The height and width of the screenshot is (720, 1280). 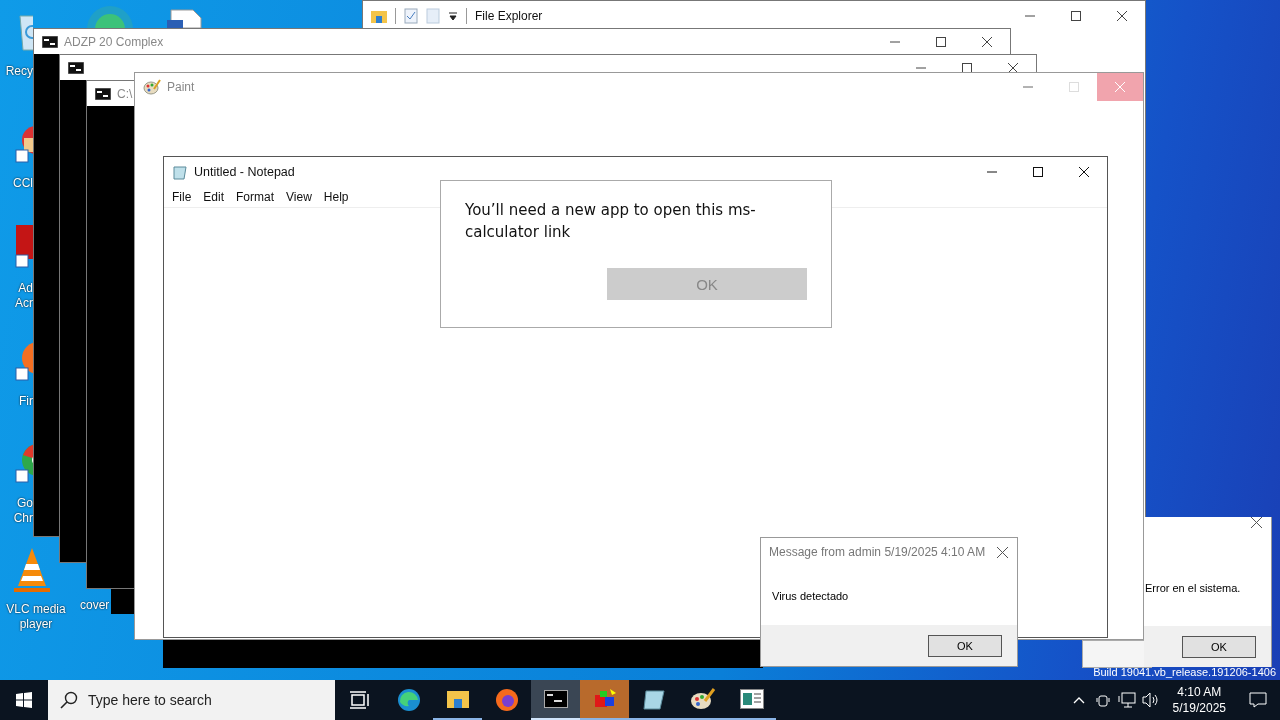 What do you see at coordinates (181, 87) in the screenshot?
I see `window-title: Paint` at bounding box center [181, 87].